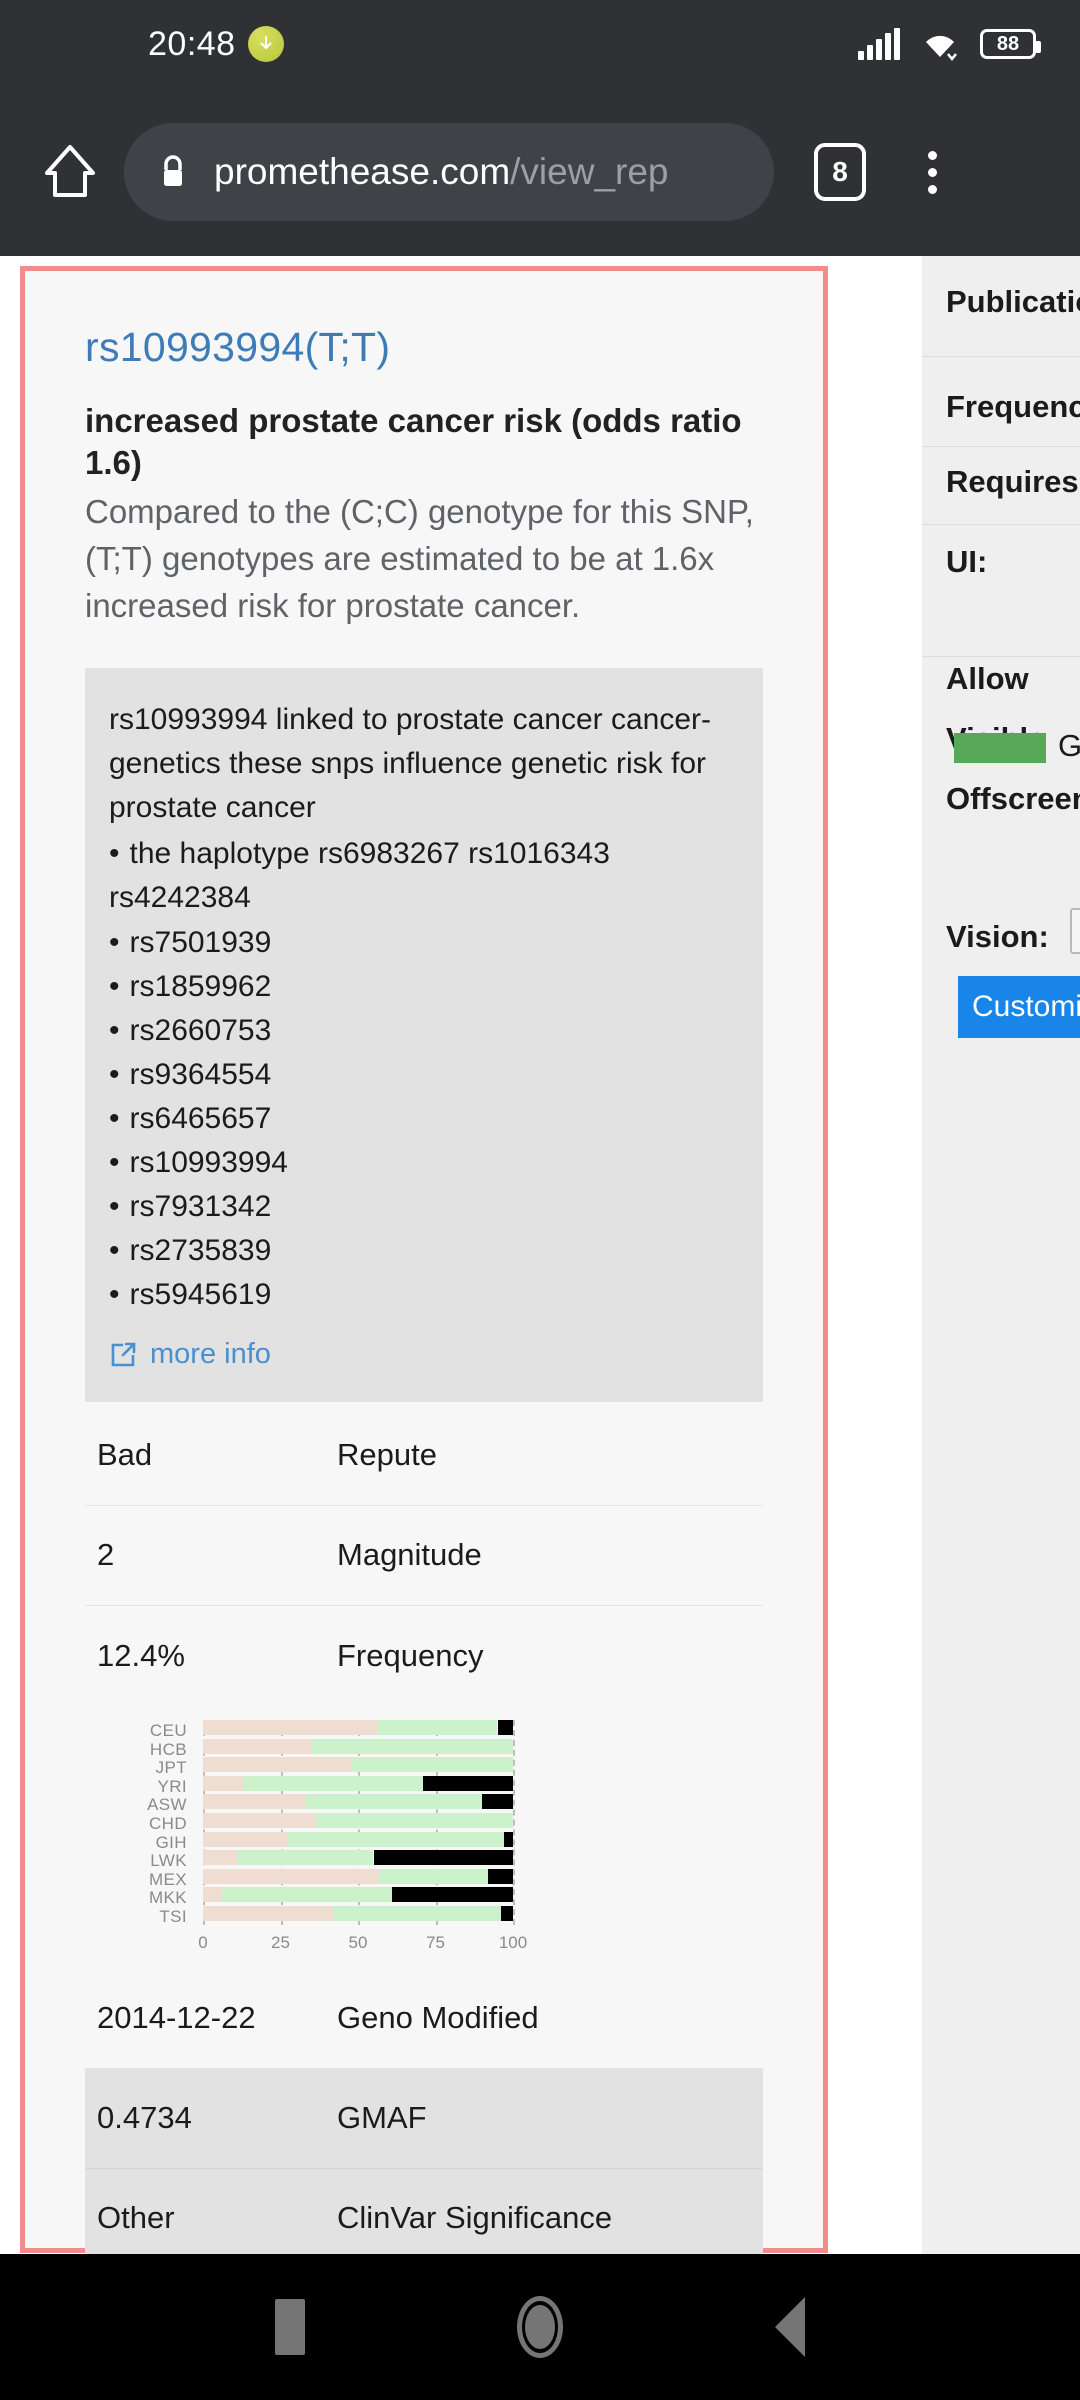  Describe the element at coordinates (141, 1655) in the screenshot. I see `attr-value: 12.4%` at that location.